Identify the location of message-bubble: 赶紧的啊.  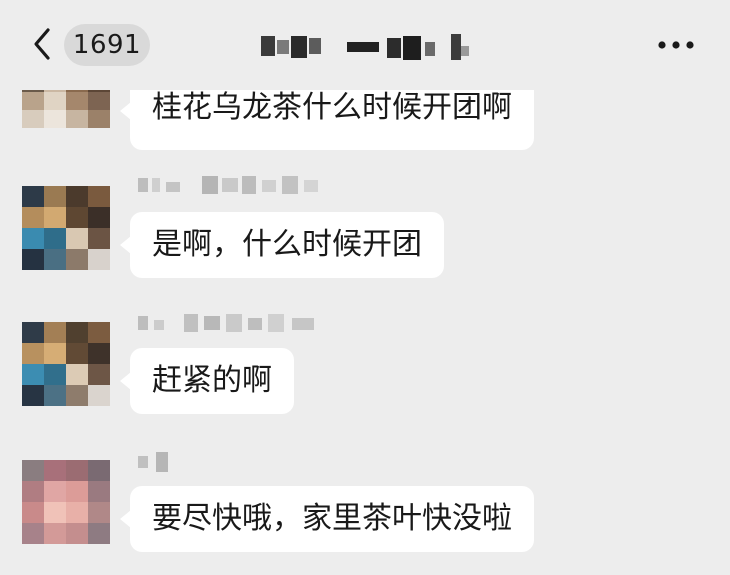
(207, 381).